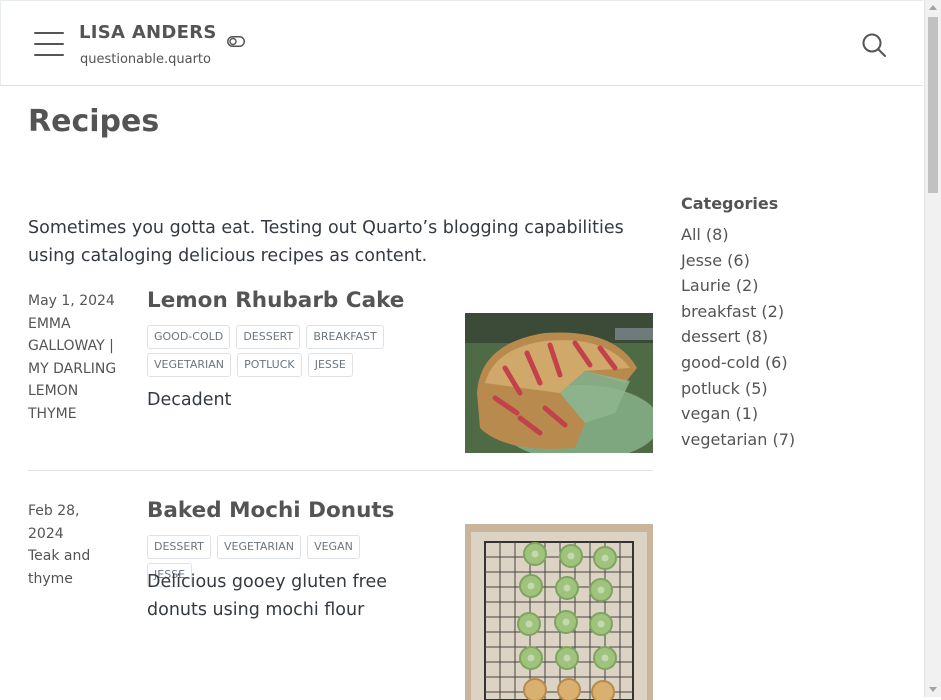 The image size is (941, 700). What do you see at coordinates (54, 522) in the screenshot?
I see `post-date: Feb 28, 2024` at bounding box center [54, 522].